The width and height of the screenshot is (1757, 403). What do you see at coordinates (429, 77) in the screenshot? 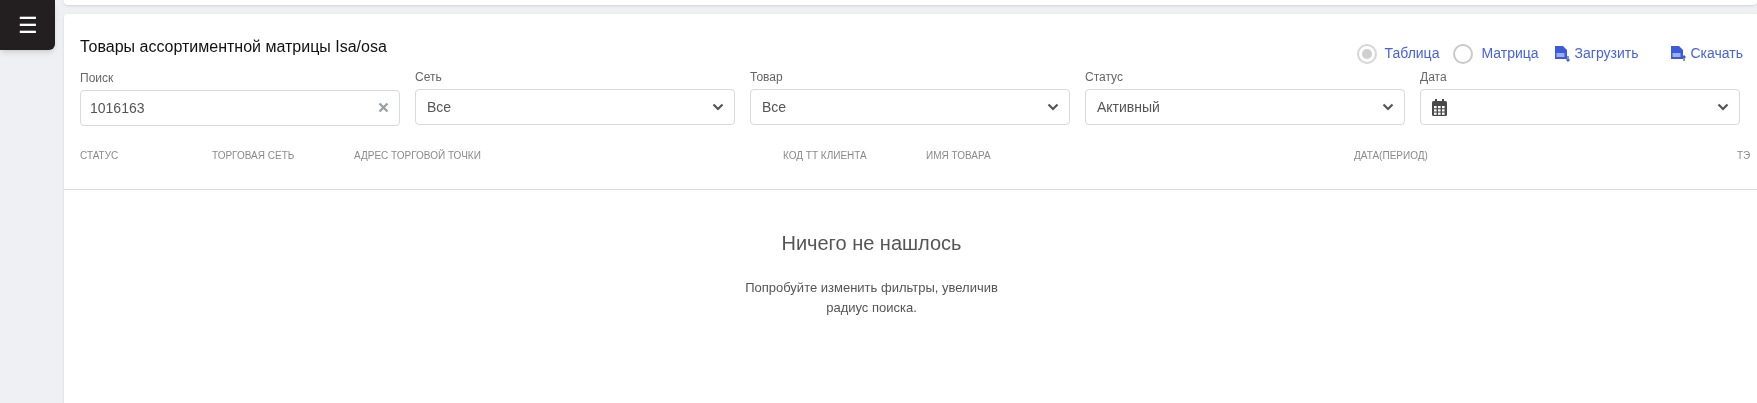
I see `filter-label: Сеть` at bounding box center [429, 77].